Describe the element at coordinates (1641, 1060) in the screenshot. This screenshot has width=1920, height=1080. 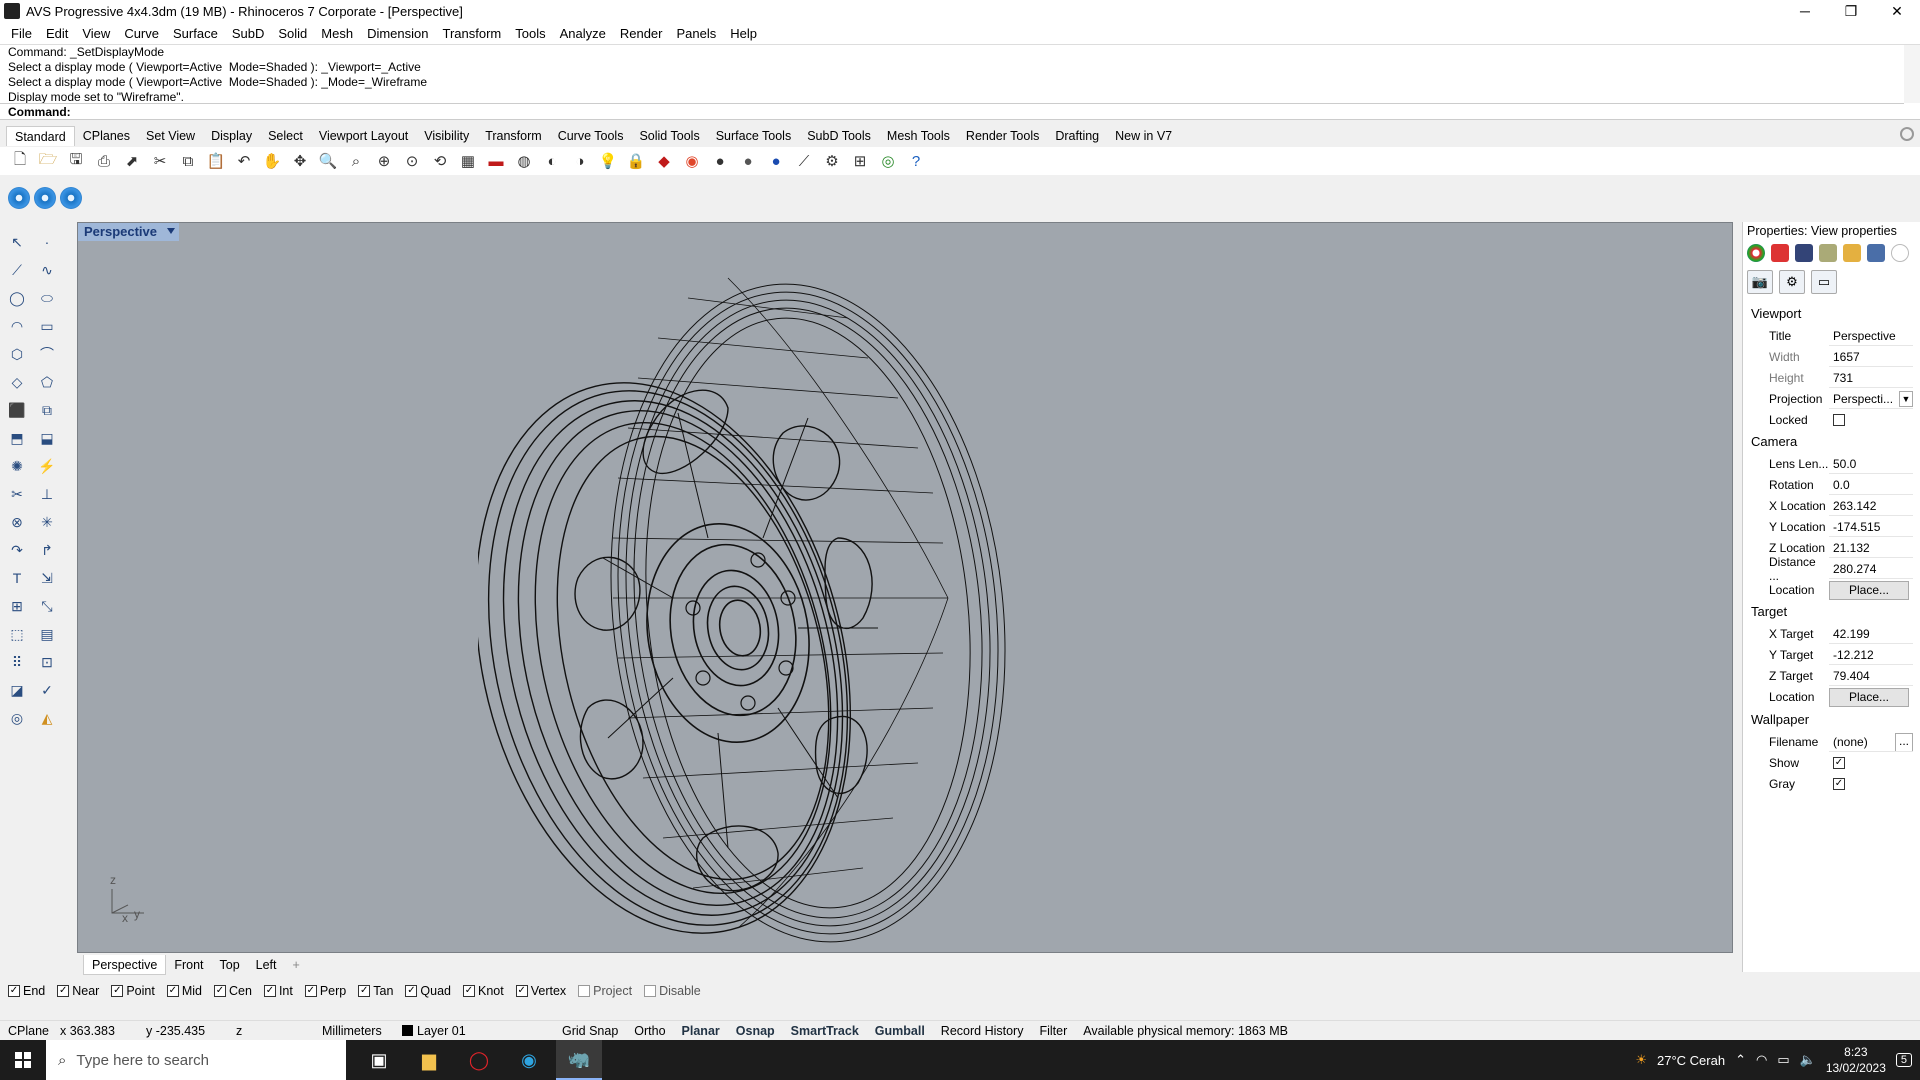
I see `weather-icon: ☀` at that location.